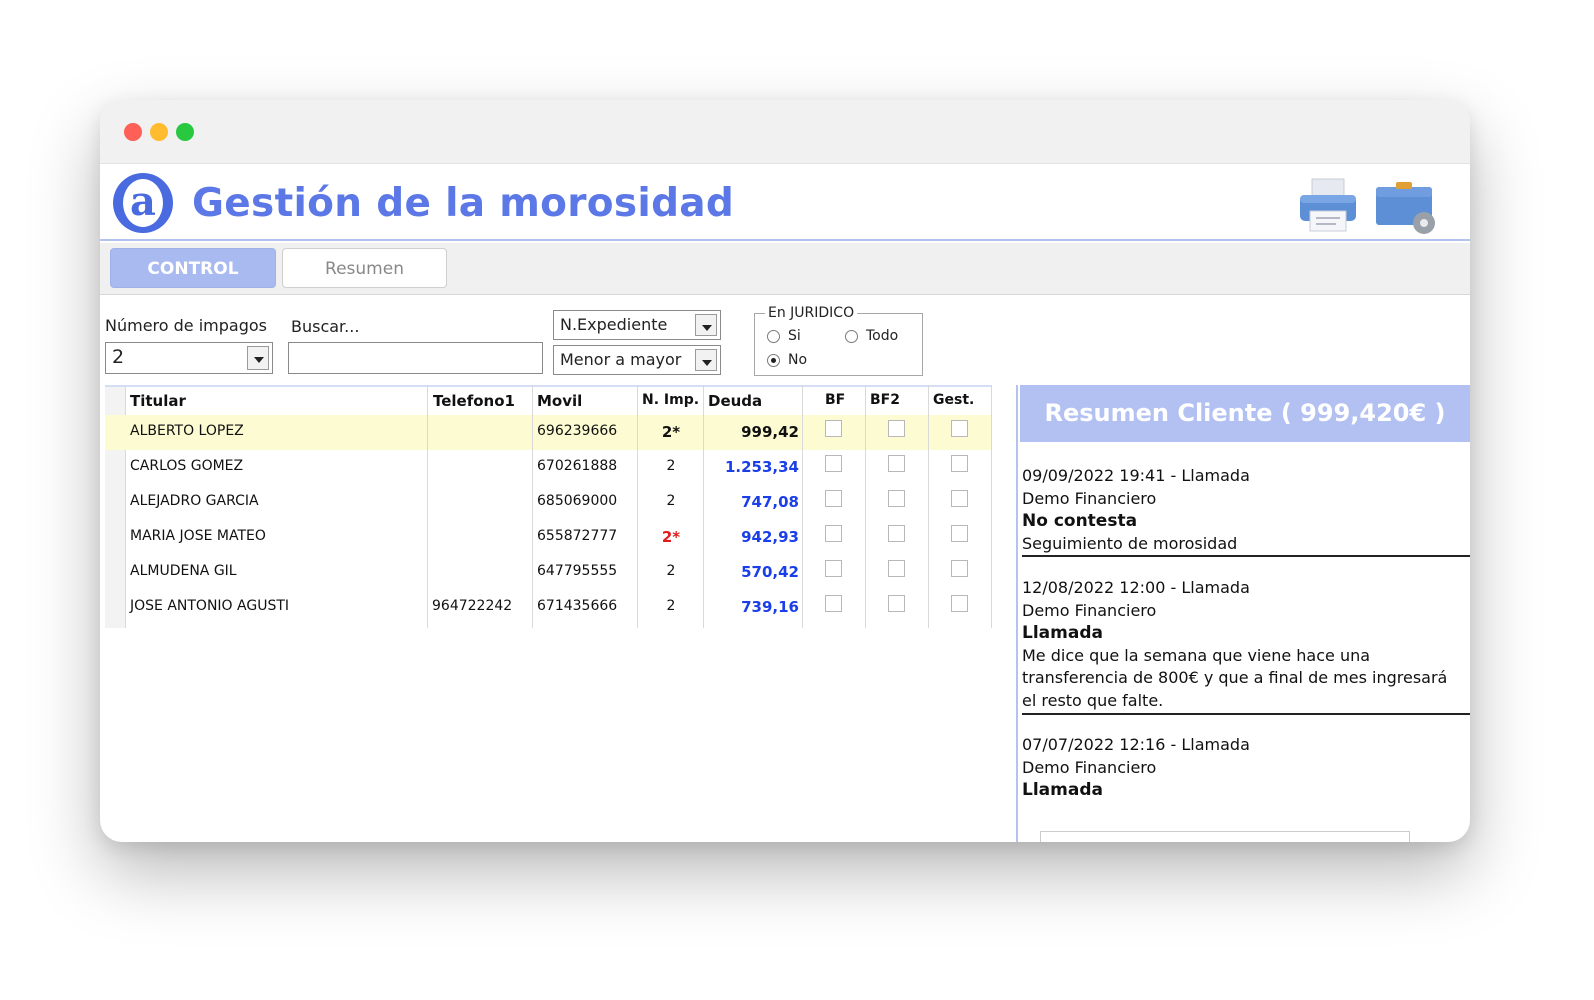  I want to click on summary-title: Resumen Cliente ( 999,420€ ), so click(1245, 413).